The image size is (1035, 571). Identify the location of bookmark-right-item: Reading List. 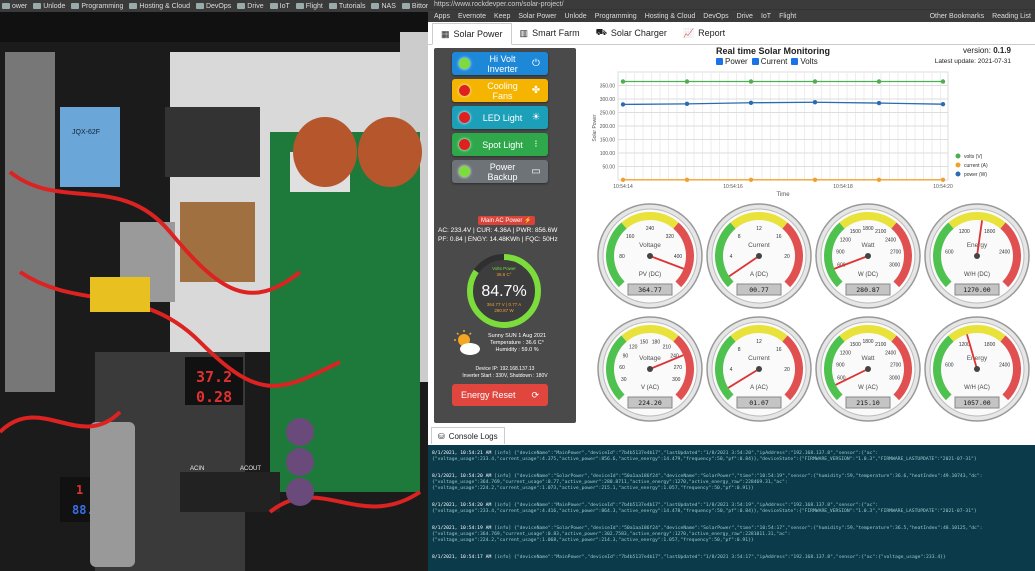
(1011, 16).